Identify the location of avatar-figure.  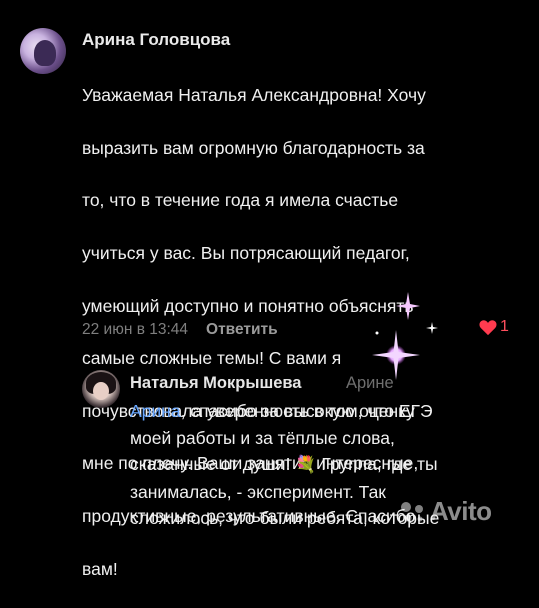
(45, 53).